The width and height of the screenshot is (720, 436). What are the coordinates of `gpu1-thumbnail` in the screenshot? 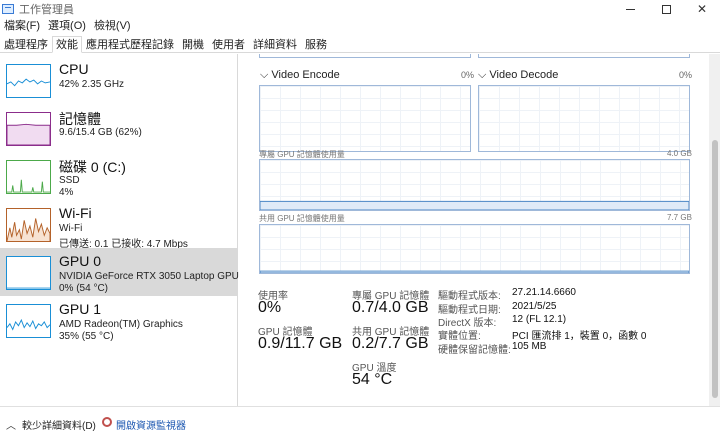 It's located at (28, 321).